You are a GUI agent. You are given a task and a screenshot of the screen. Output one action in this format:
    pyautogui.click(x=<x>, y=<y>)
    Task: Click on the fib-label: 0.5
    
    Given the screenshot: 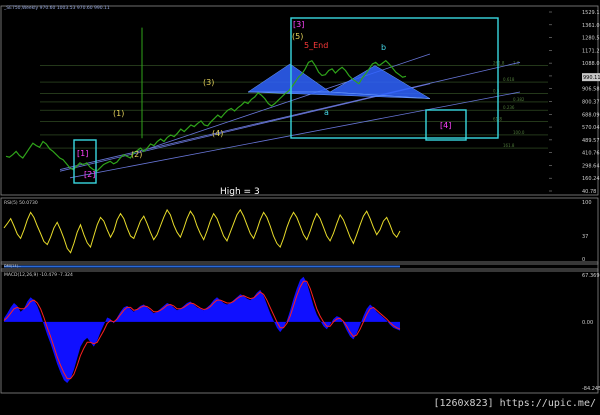 What is the action you would take?
    pyautogui.click(x=496, y=91)
    